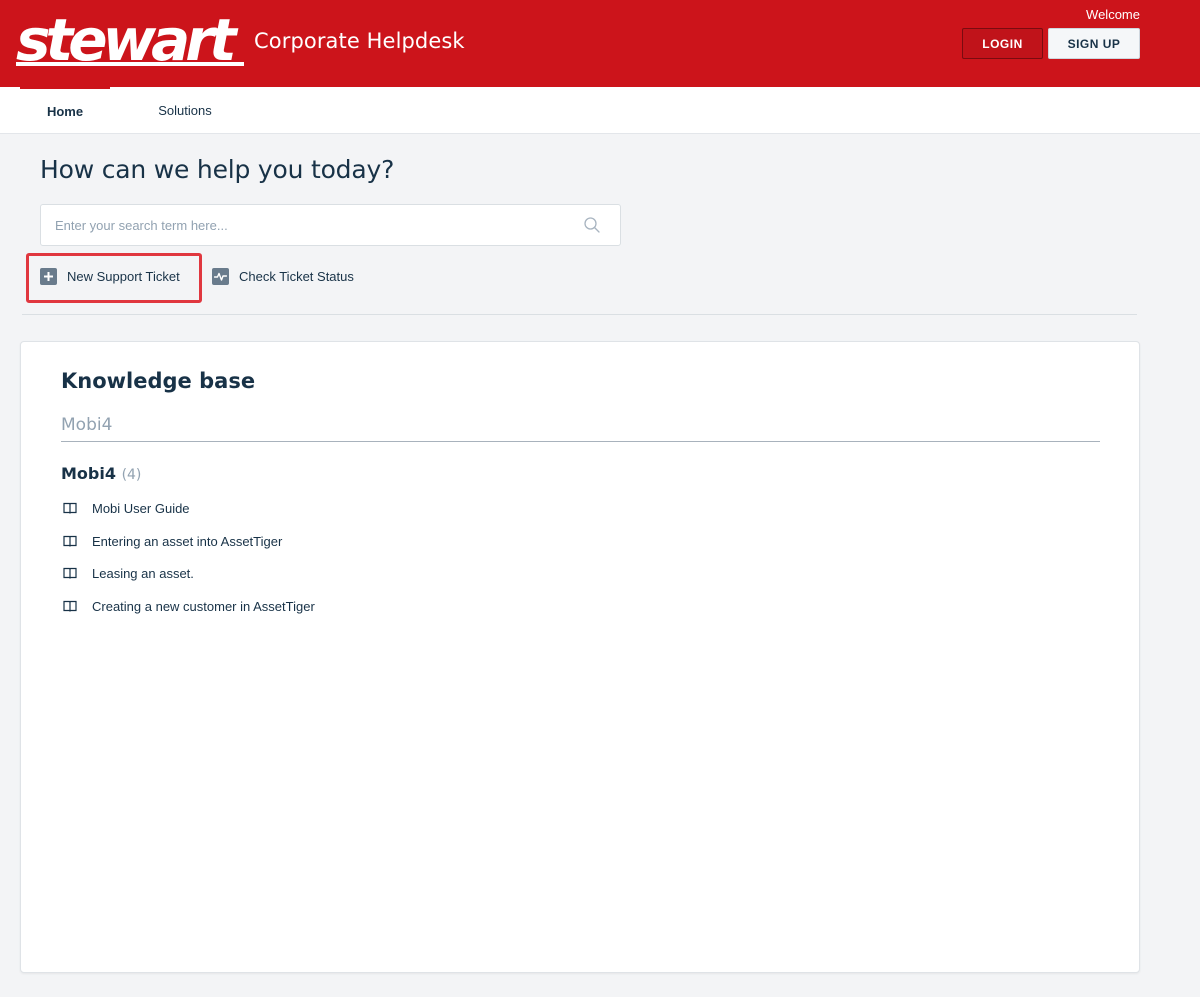 The width and height of the screenshot is (1200, 997). I want to click on check-ticket-status-label: Check Ticket Status, so click(296, 276).